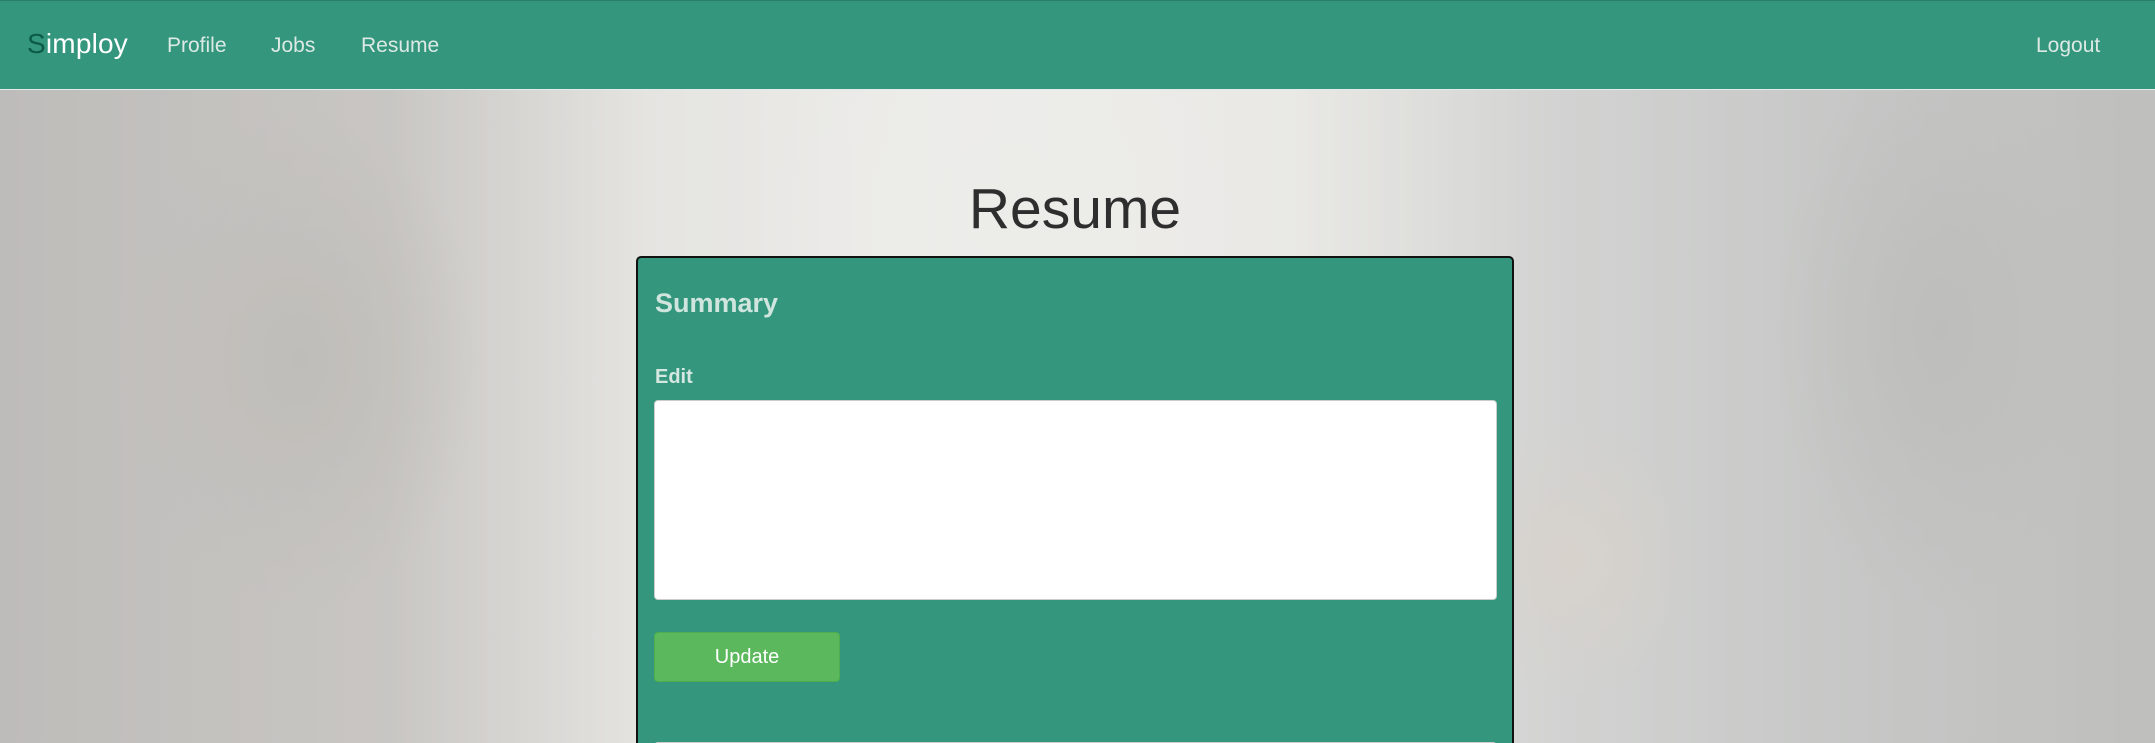  What do you see at coordinates (674, 377) in the screenshot?
I see `edit-label: Edit` at bounding box center [674, 377].